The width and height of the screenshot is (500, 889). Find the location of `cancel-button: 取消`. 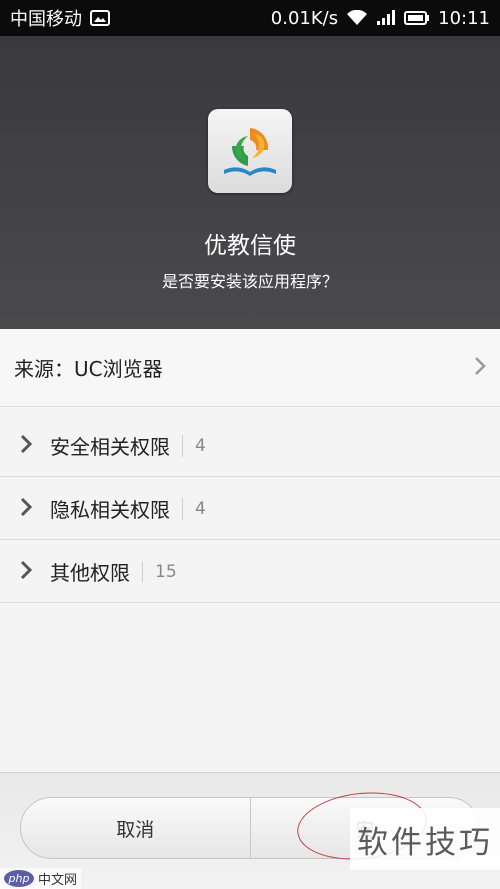

cancel-button: 取消 is located at coordinates (135, 828).